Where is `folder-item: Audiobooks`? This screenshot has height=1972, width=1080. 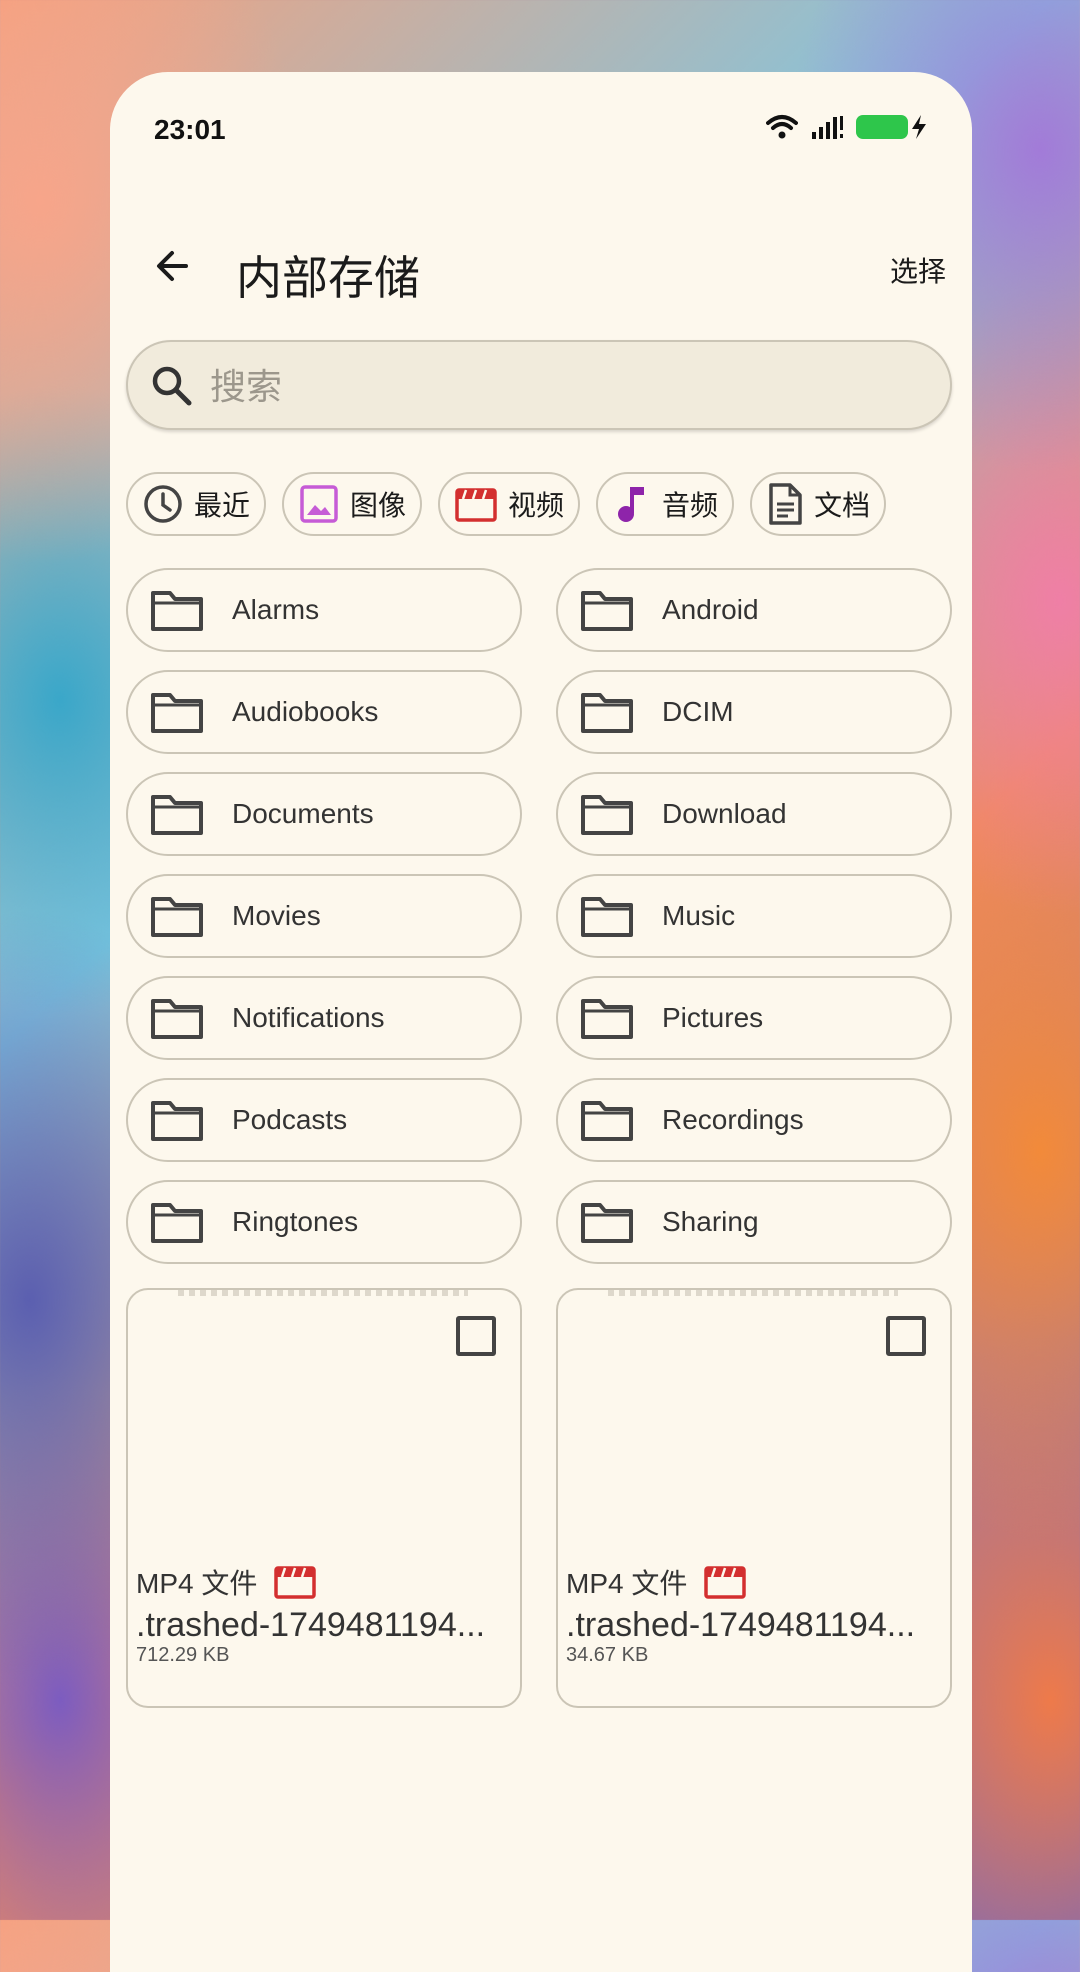
folder-item: Audiobooks is located at coordinates (324, 712).